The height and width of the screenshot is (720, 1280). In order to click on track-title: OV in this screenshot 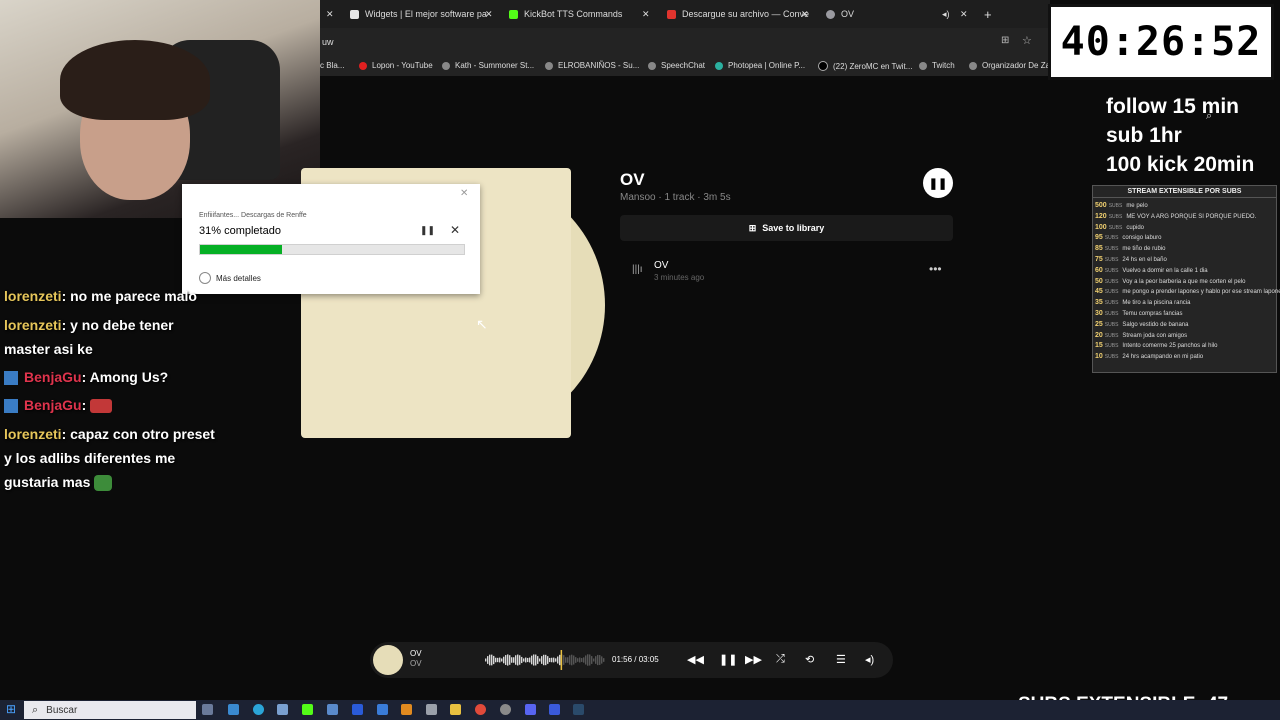, I will do `click(632, 179)`.